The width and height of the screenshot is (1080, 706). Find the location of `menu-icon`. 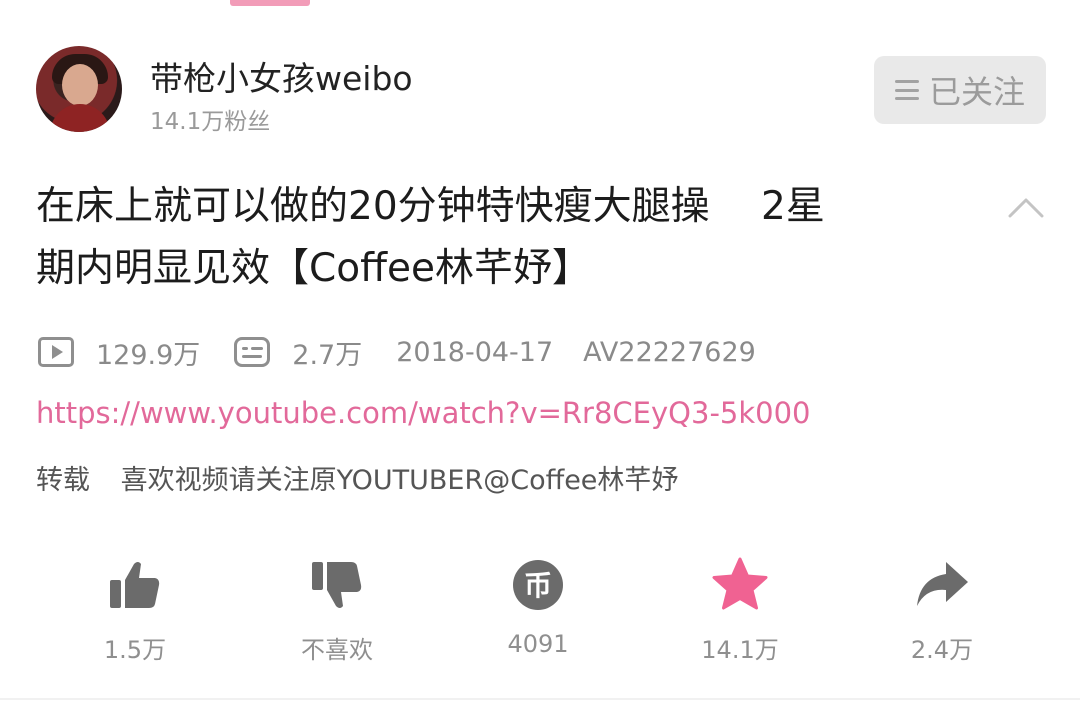

menu-icon is located at coordinates (906, 90).